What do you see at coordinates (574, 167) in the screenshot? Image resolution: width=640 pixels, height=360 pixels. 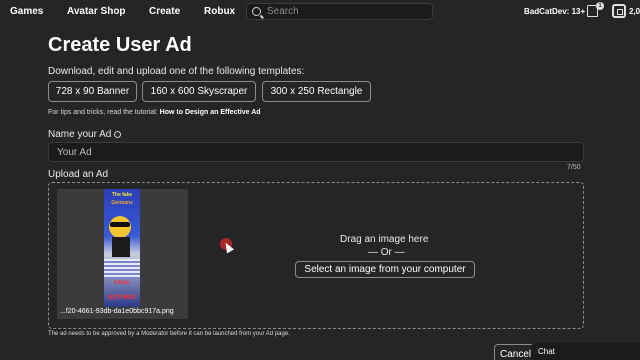 I see `char-counter: 7/50` at bounding box center [574, 167].